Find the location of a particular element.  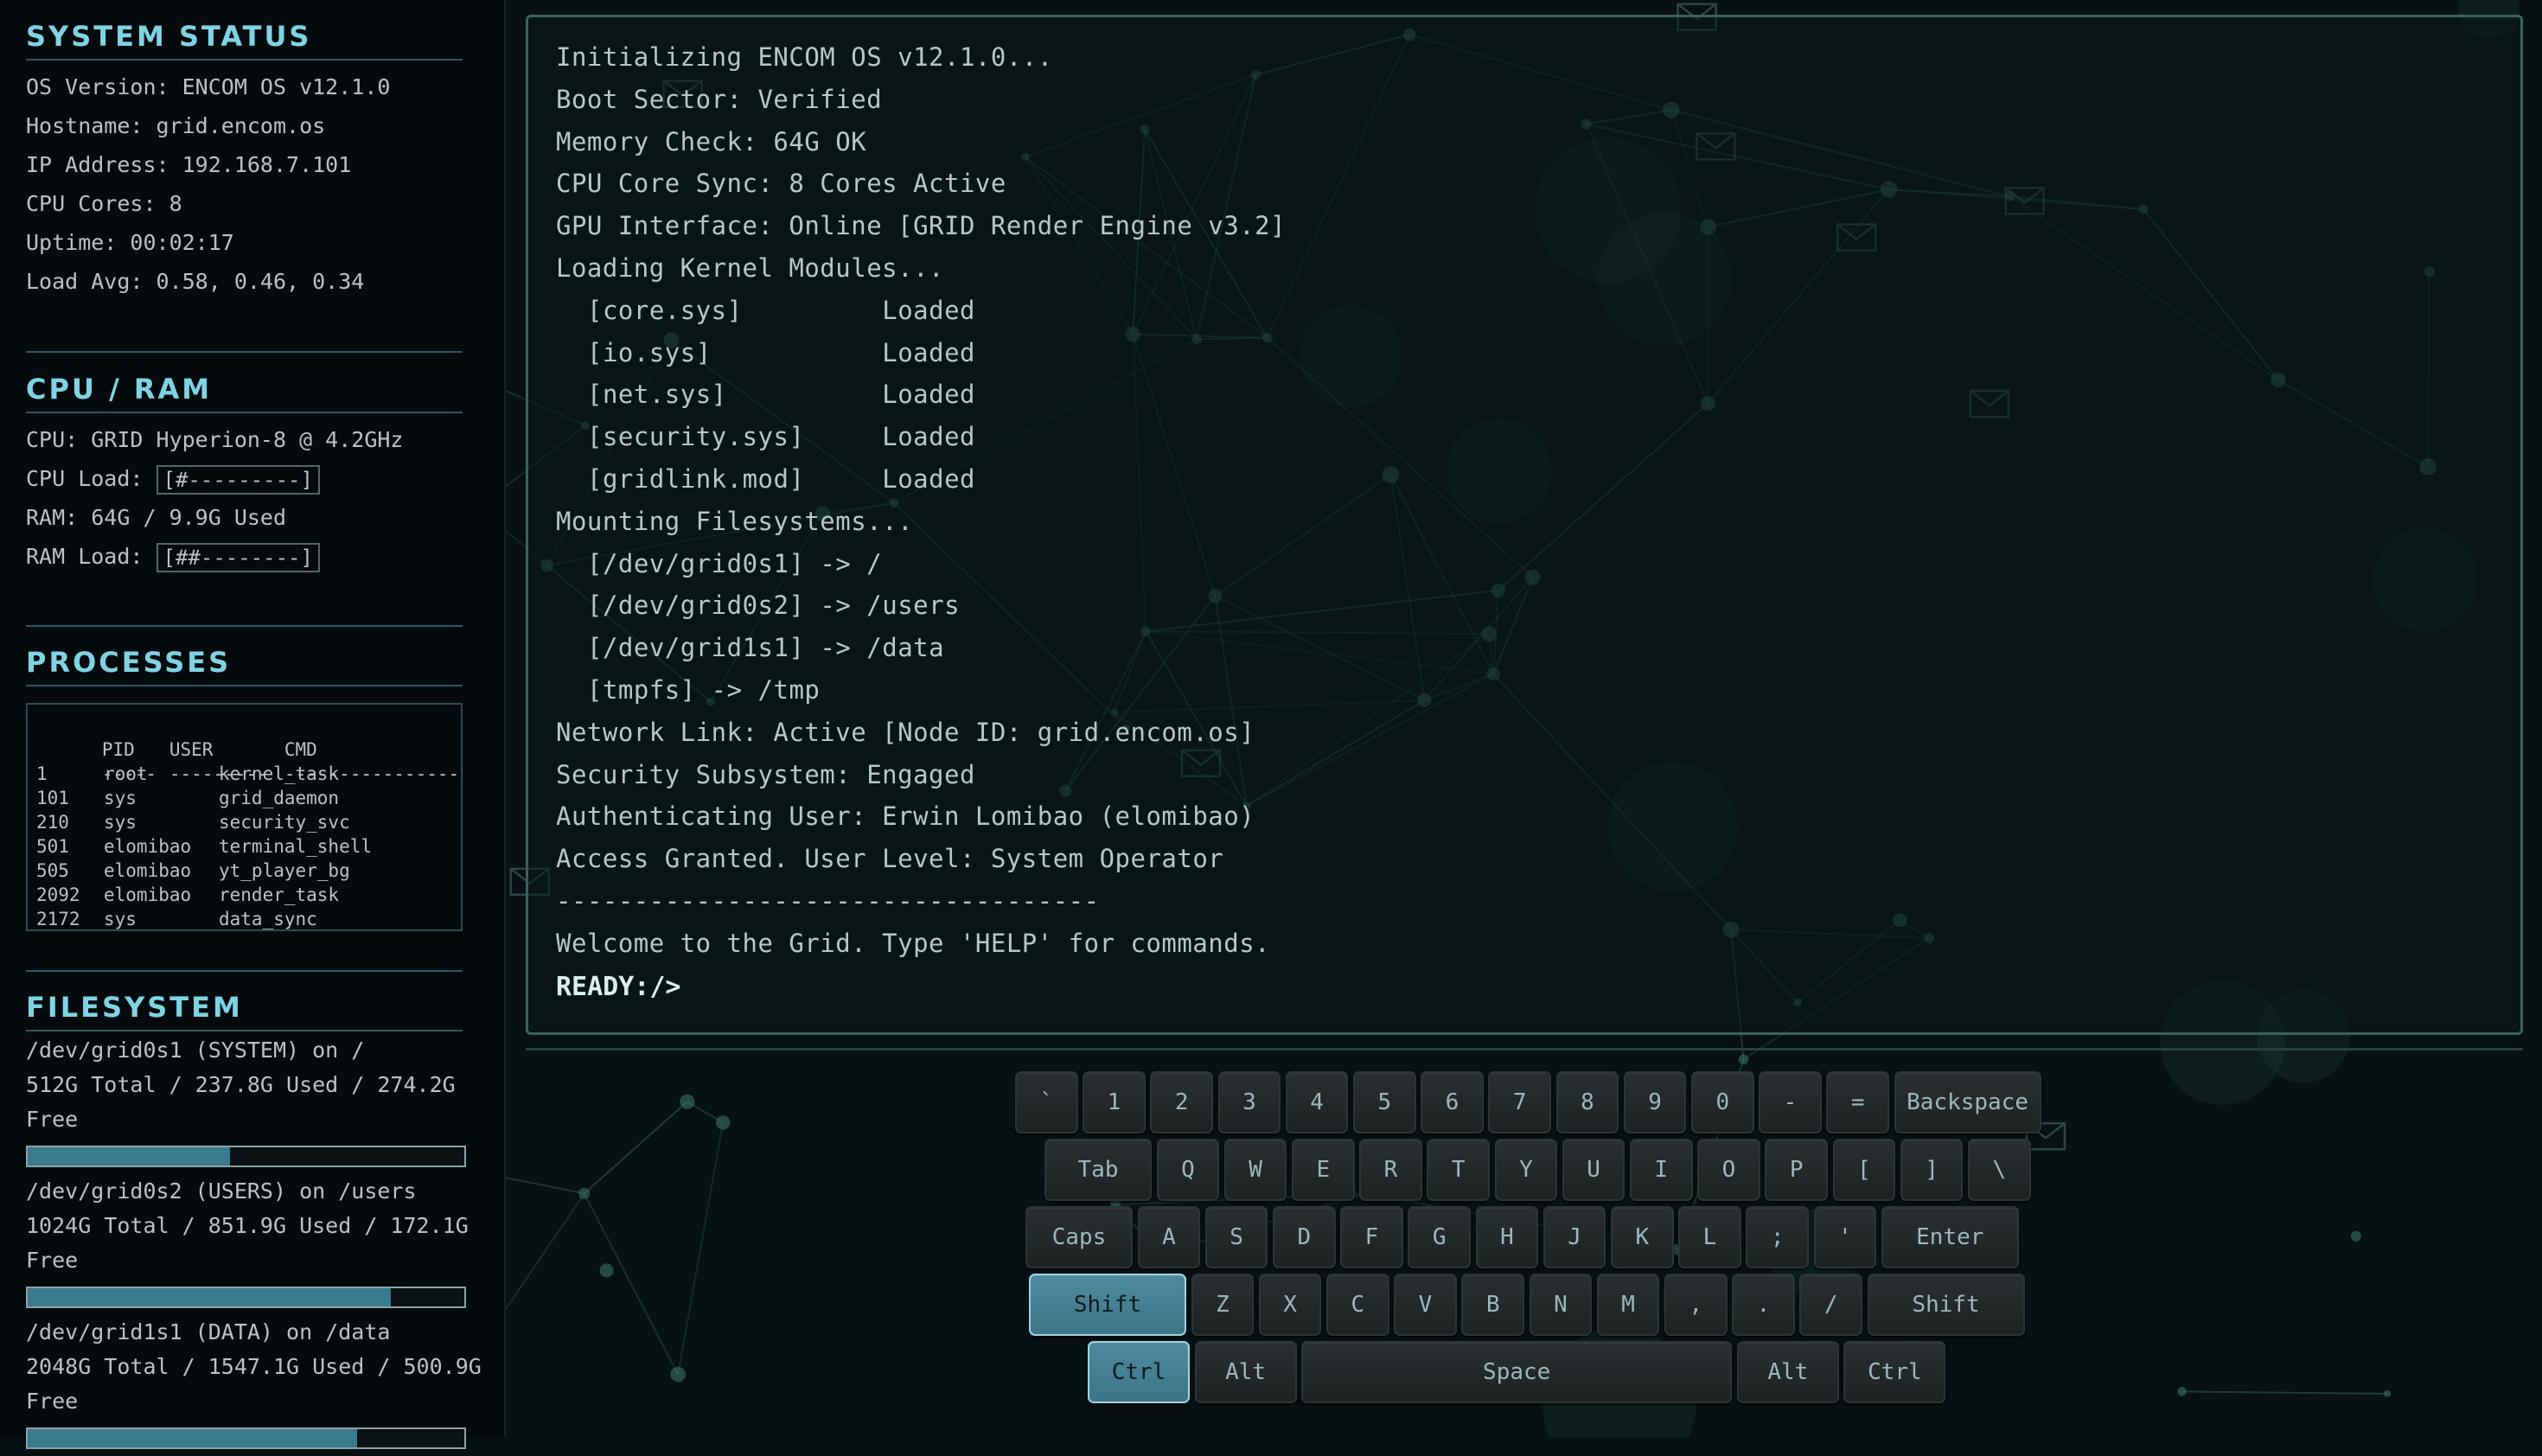

key-tab: Tab is located at coordinates (1098, 1170).